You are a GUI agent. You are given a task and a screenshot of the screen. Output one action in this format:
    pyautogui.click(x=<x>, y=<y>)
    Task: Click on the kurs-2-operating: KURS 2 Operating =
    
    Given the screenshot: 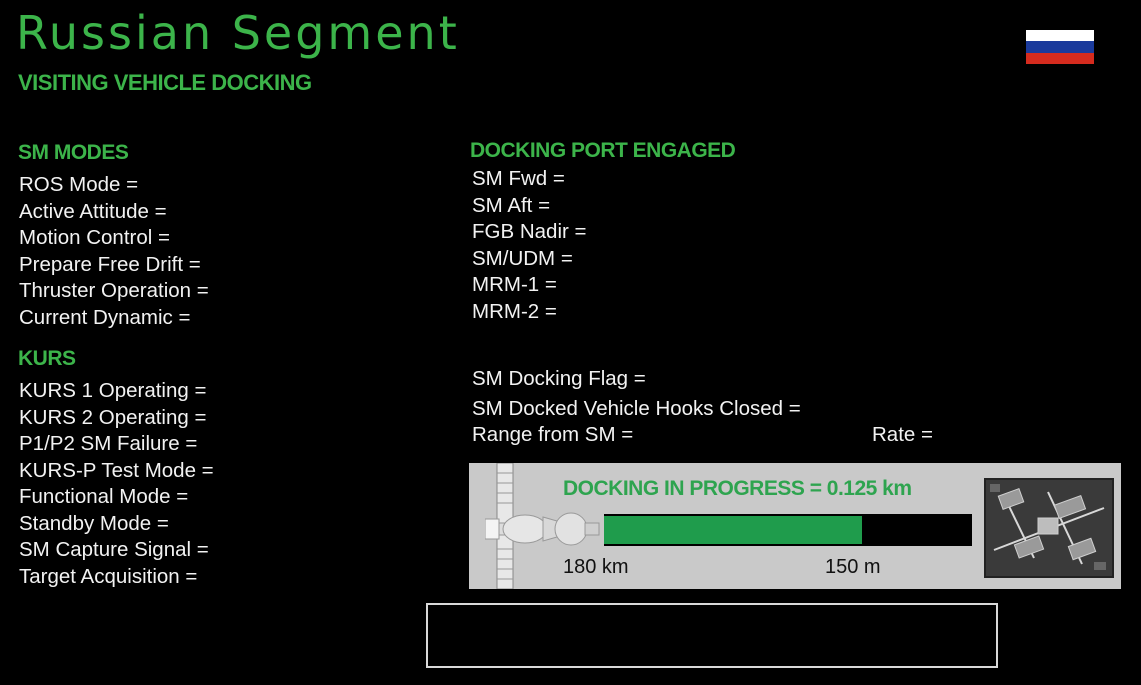 What is the action you would take?
    pyautogui.click(x=113, y=417)
    